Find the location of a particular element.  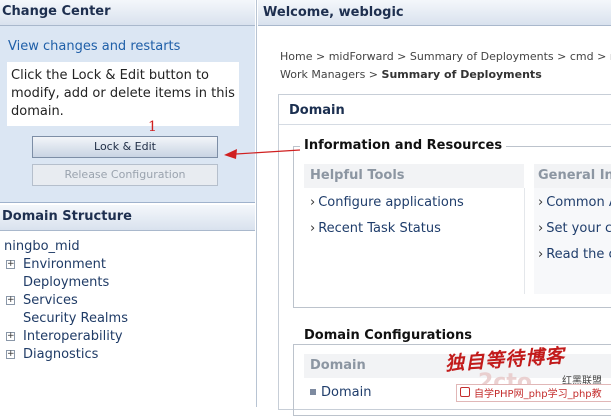

helpful-tools-title: Helpful Tools is located at coordinates (357, 175).